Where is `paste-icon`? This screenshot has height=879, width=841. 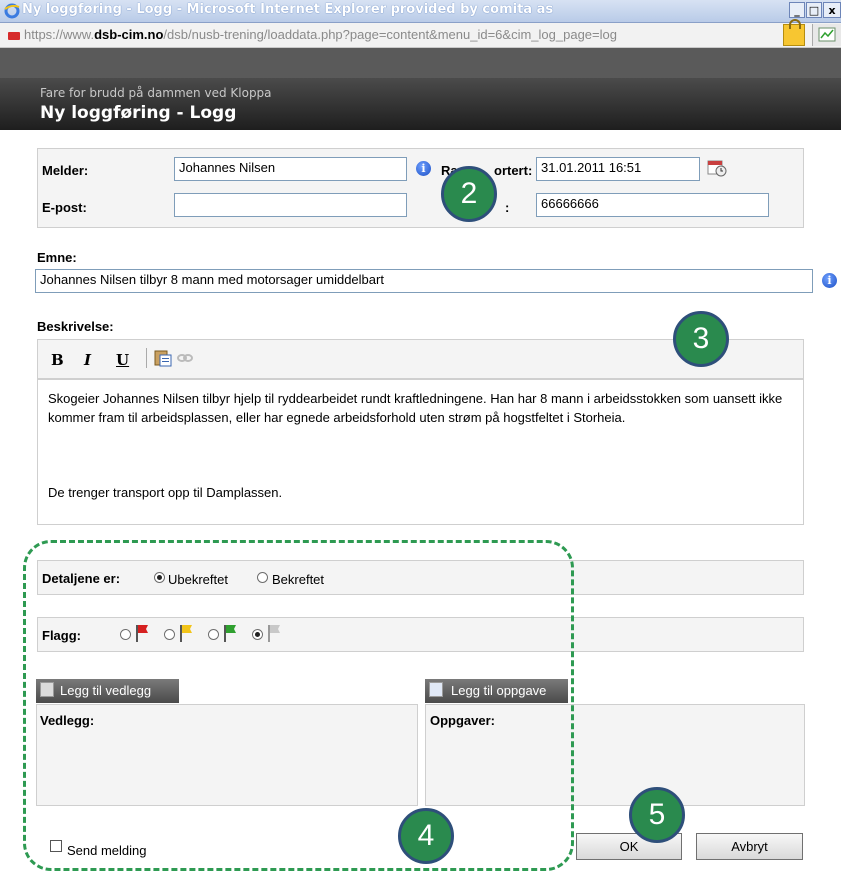 paste-icon is located at coordinates (163, 358).